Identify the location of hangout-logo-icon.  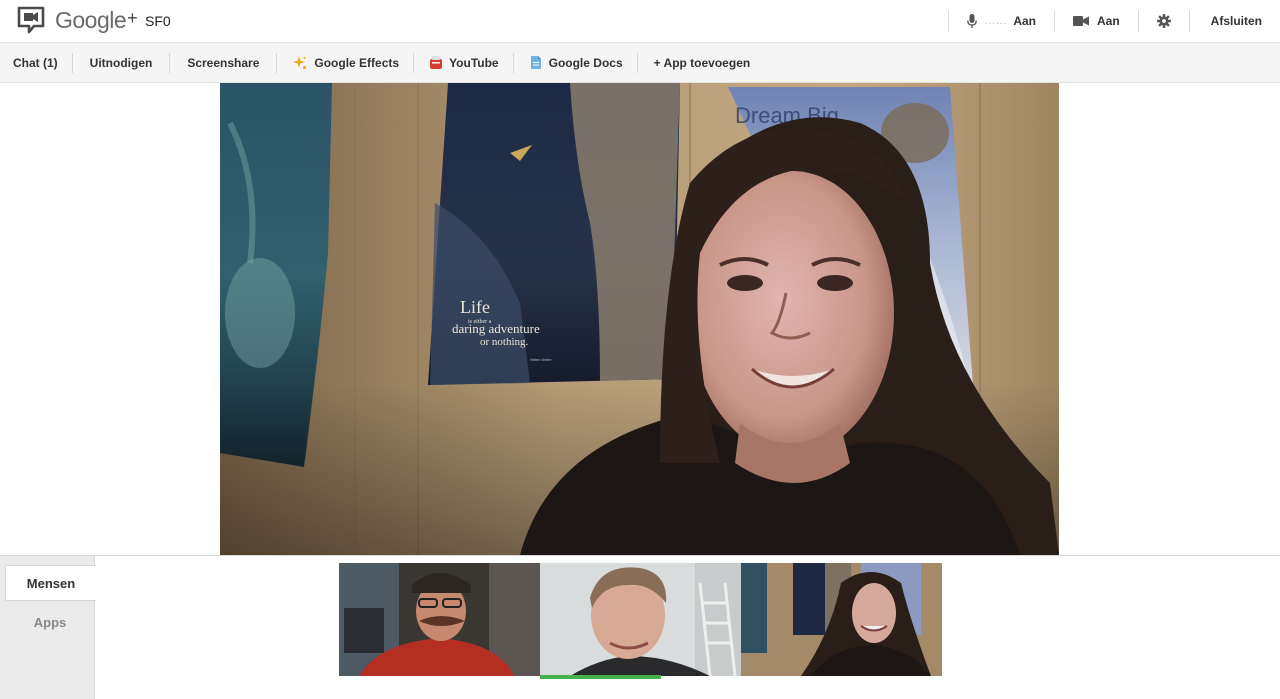
(31, 20).